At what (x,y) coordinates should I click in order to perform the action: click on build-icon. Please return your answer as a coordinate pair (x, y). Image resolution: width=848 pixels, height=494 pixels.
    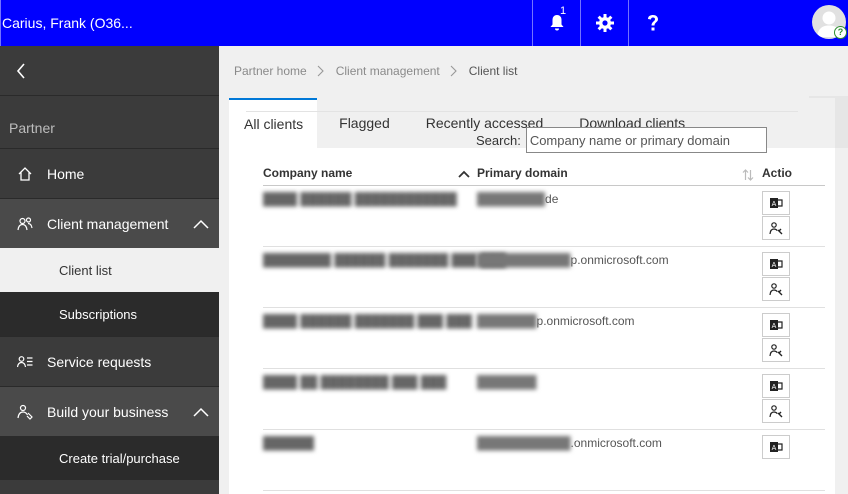
    Looking at the image, I should click on (25, 412).